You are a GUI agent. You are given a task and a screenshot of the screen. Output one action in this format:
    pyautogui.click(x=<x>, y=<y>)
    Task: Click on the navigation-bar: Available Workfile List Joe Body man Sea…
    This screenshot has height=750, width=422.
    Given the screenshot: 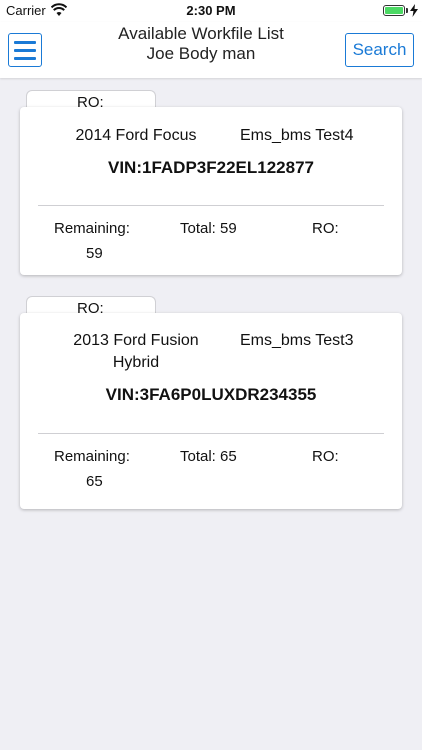 What is the action you would take?
    pyautogui.click(x=211, y=50)
    